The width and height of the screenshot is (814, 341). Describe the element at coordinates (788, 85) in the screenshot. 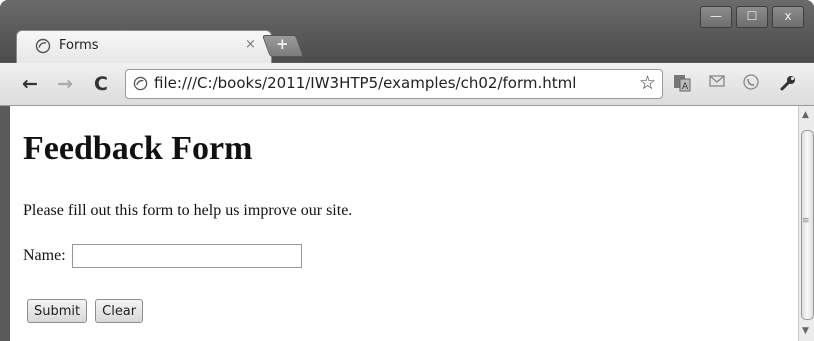

I see `wrench-icon` at that location.